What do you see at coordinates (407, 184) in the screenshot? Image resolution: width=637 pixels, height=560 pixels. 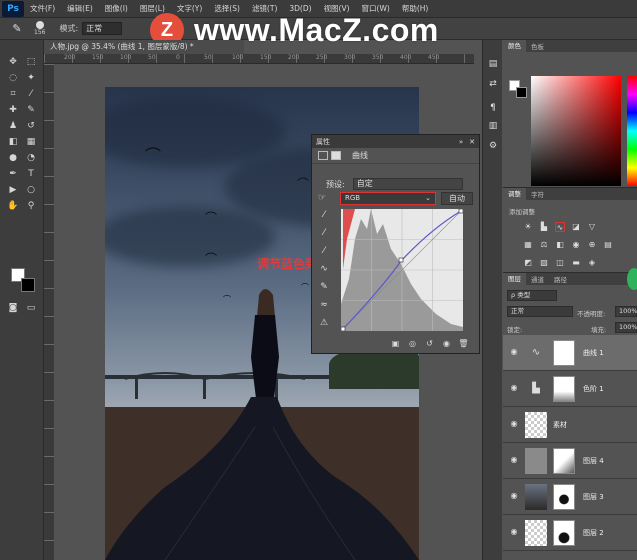 I see `preset-select: 自定` at bounding box center [407, 184].